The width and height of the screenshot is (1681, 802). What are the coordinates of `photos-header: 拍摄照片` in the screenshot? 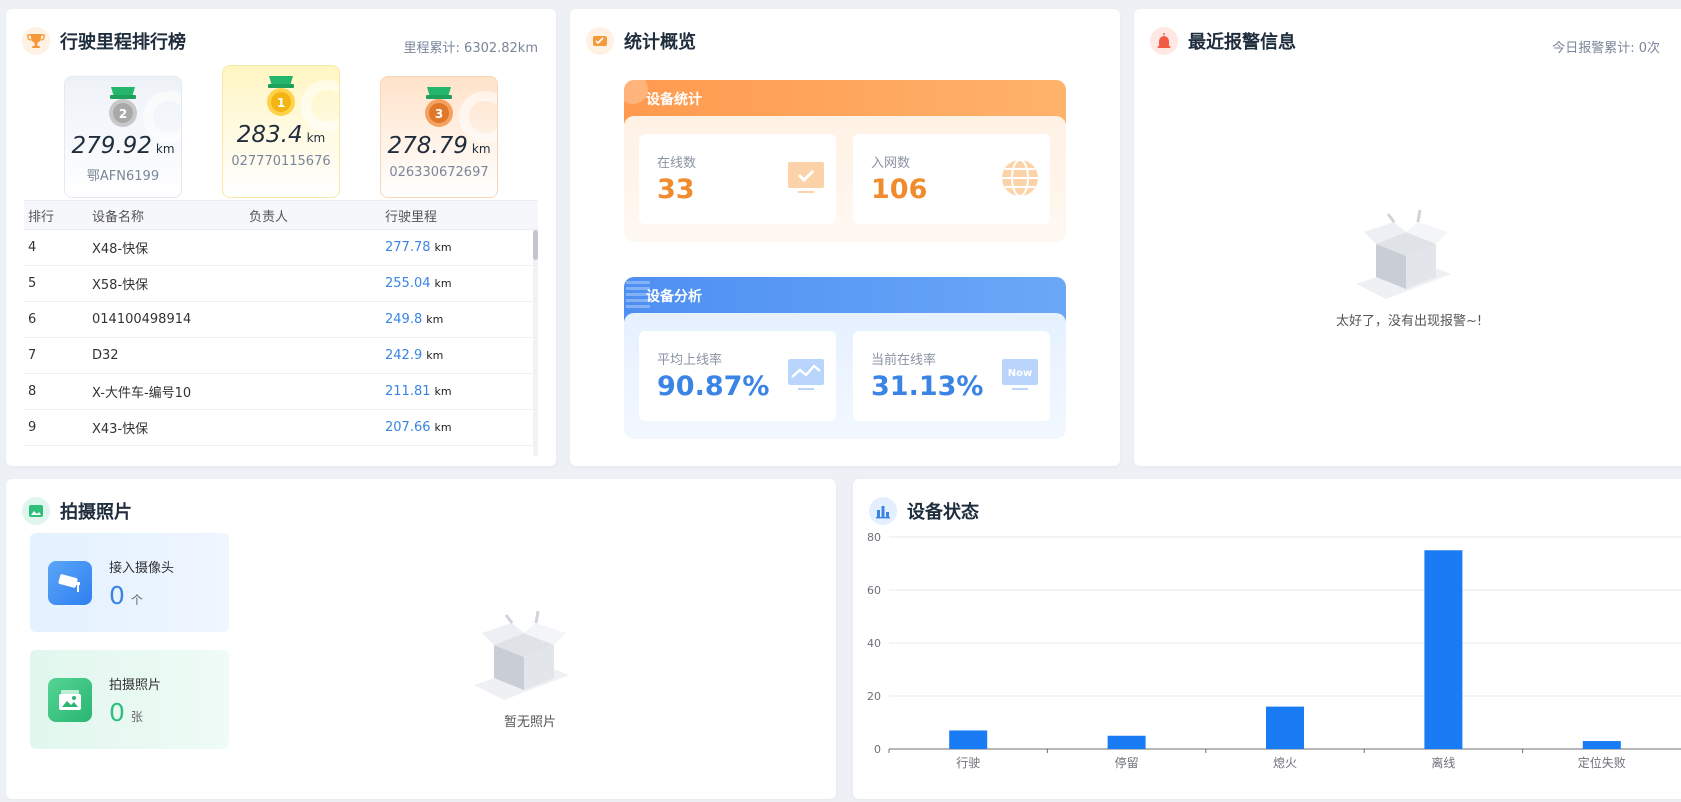 It's located at (77, 511).